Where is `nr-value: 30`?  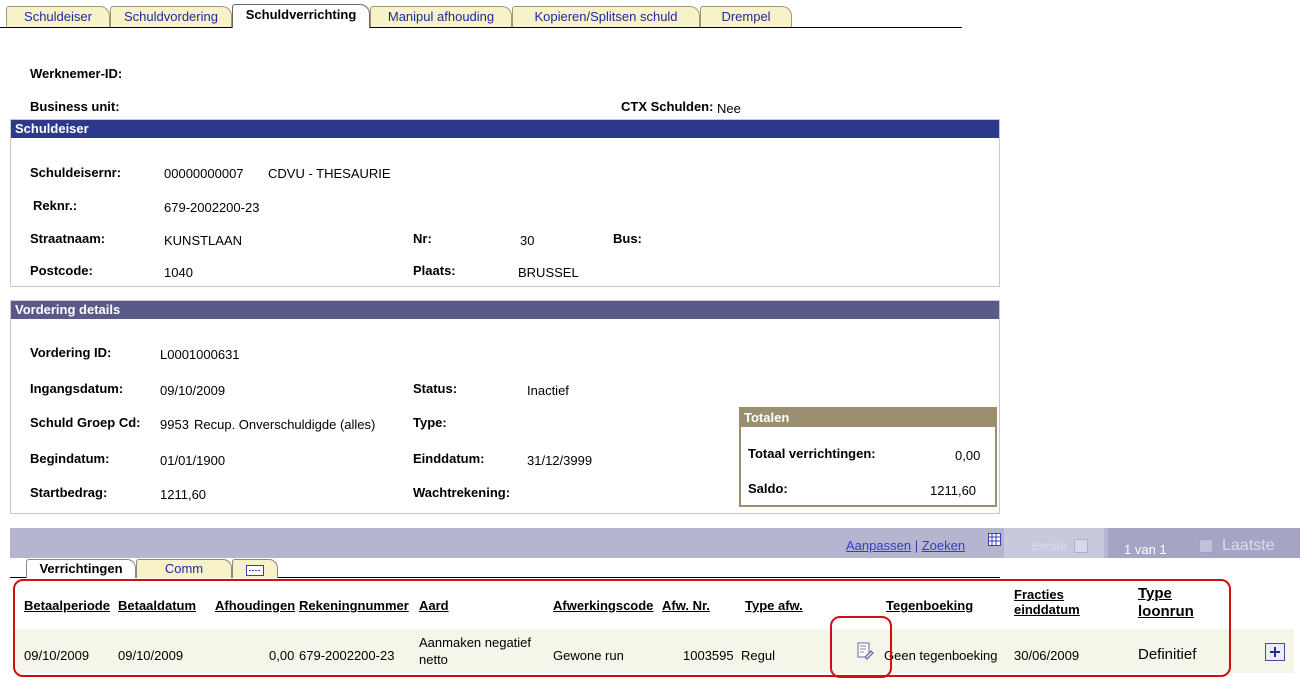
nr-value: 30 is located at coordinates (527, 240).